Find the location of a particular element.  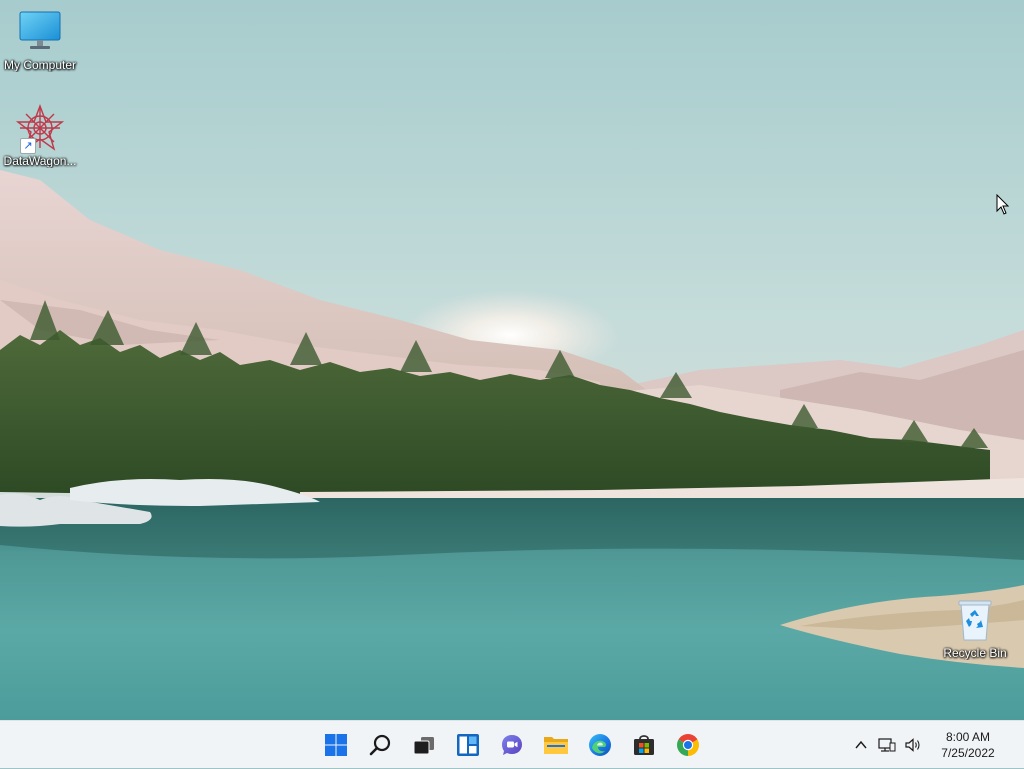

task-view-button is located at coordinates (424, 745).